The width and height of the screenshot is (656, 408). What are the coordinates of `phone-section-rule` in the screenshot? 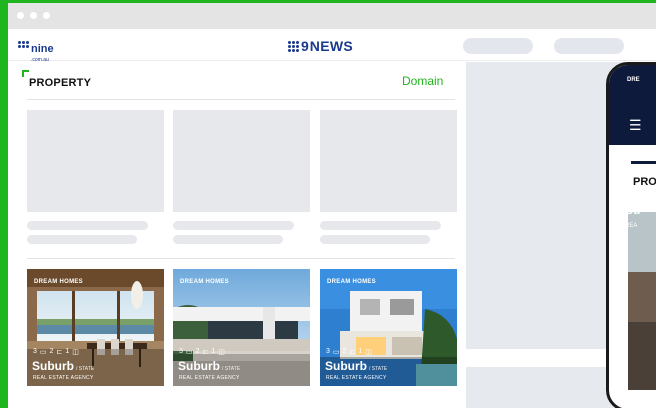 It's located at (643, 162).